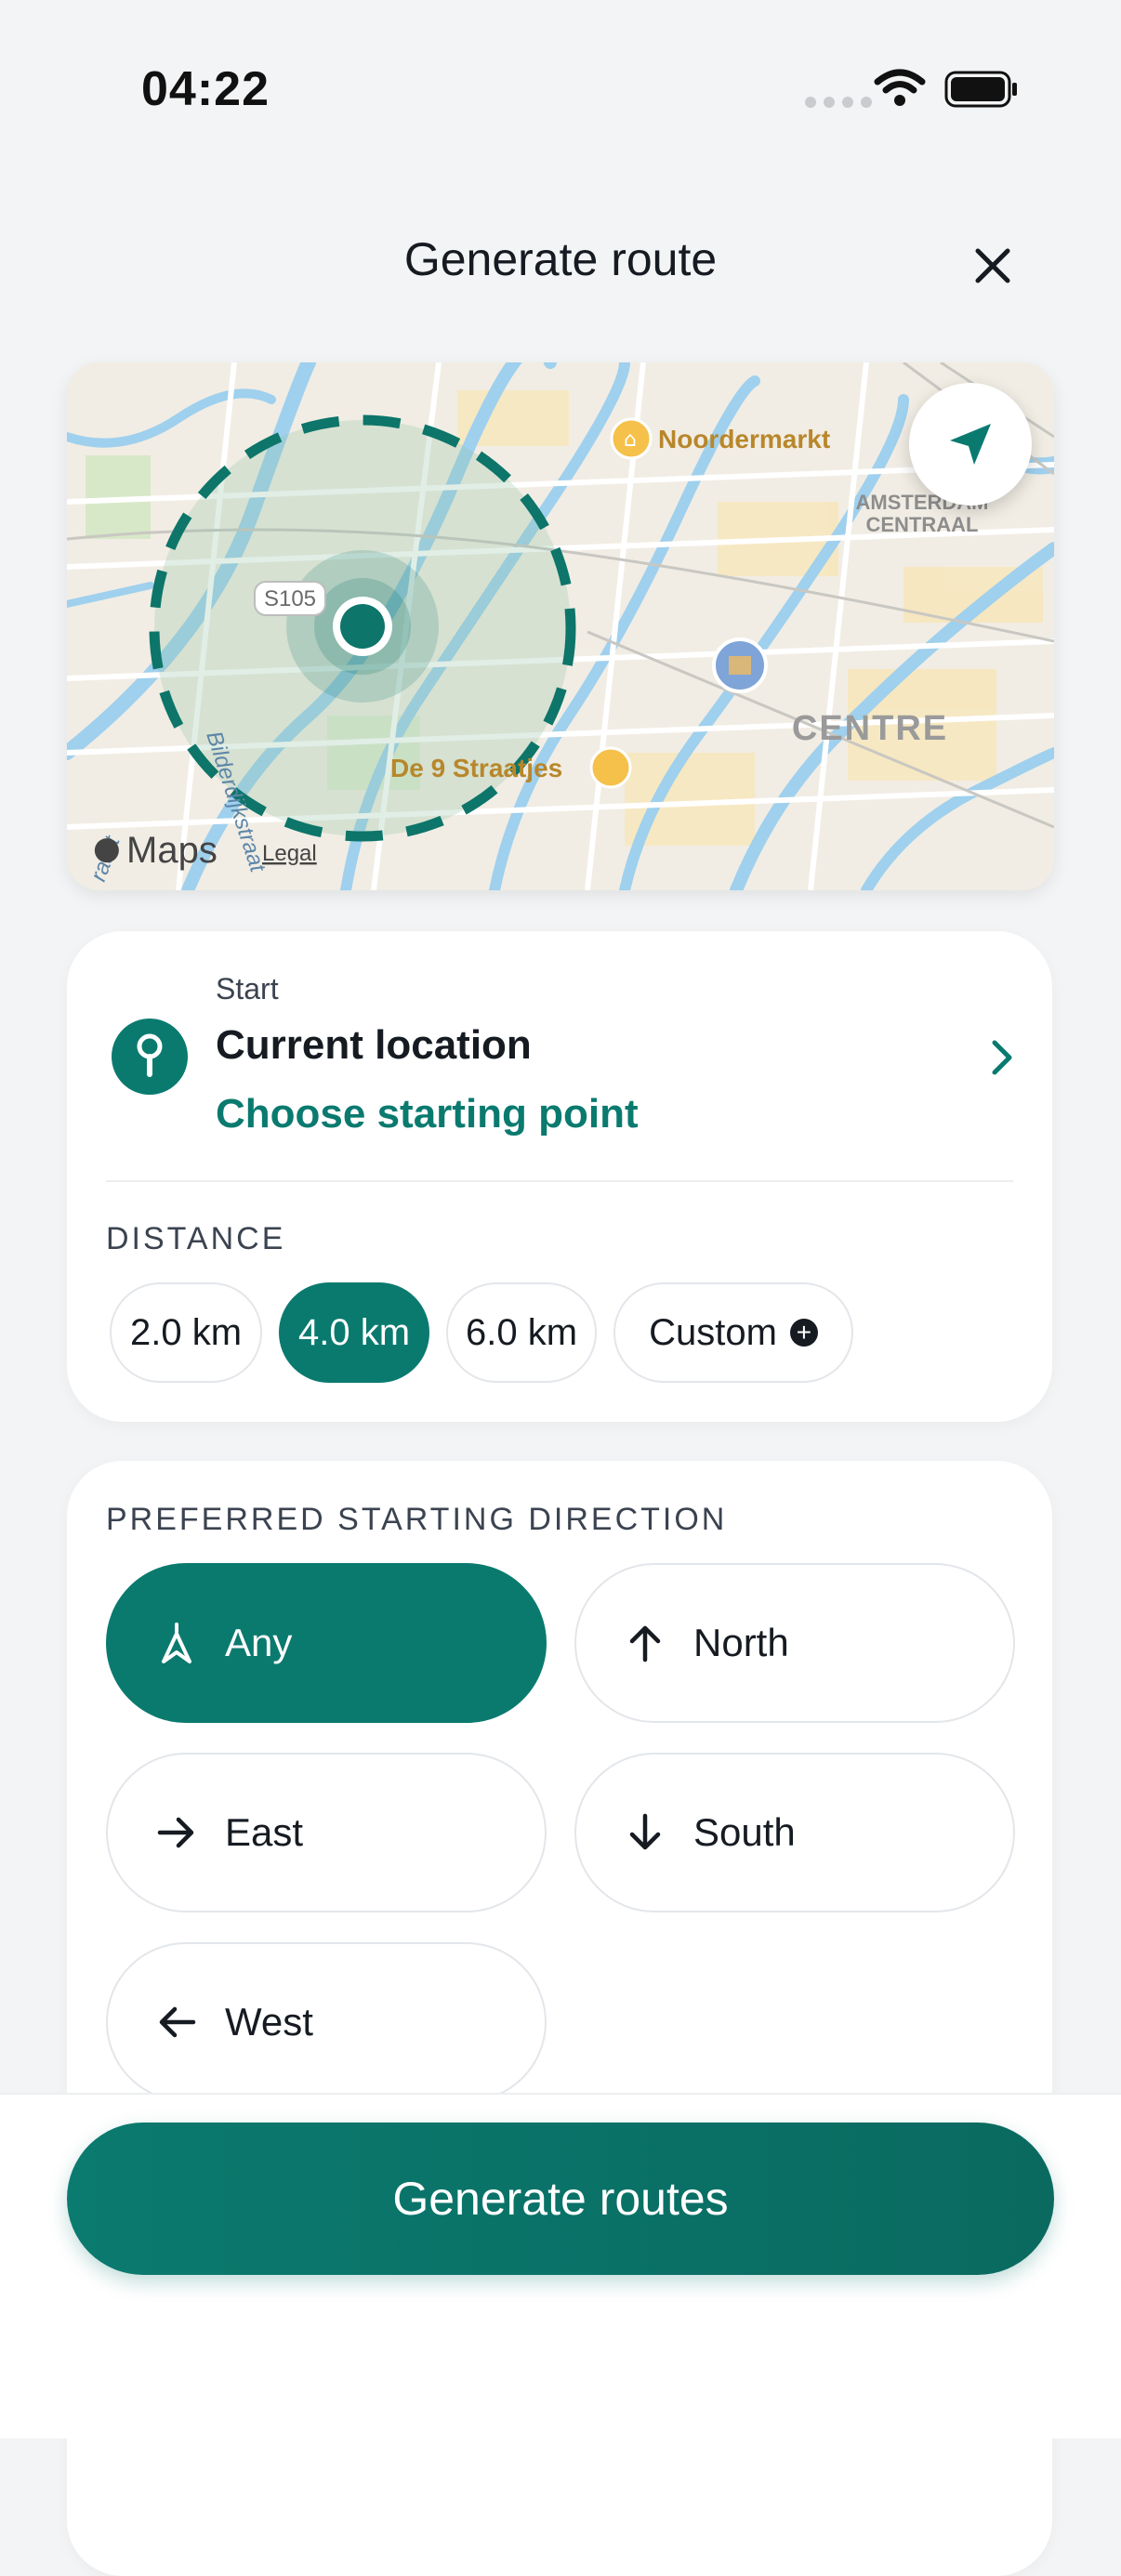  Describe the element at coordinates (177, 1832) in the screenshot. I see `arrow-right-icon` at that location.